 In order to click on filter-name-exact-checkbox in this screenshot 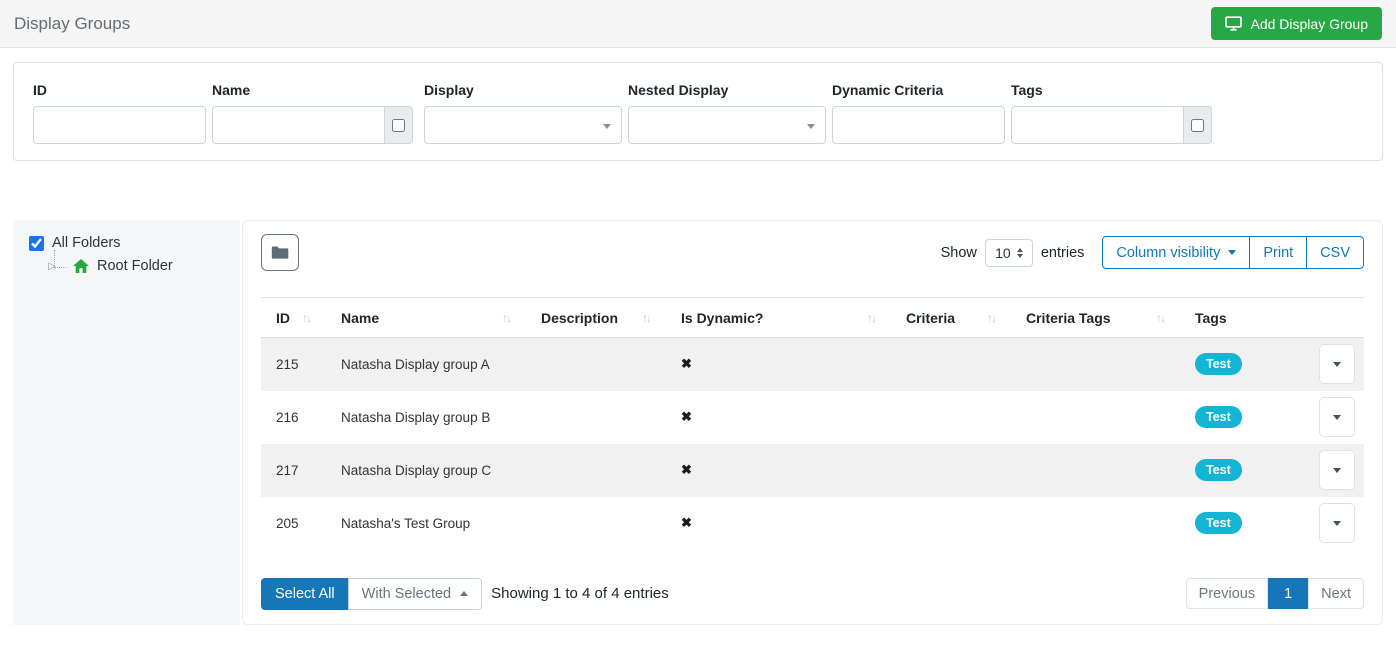, I will do `click(398, 125)`.